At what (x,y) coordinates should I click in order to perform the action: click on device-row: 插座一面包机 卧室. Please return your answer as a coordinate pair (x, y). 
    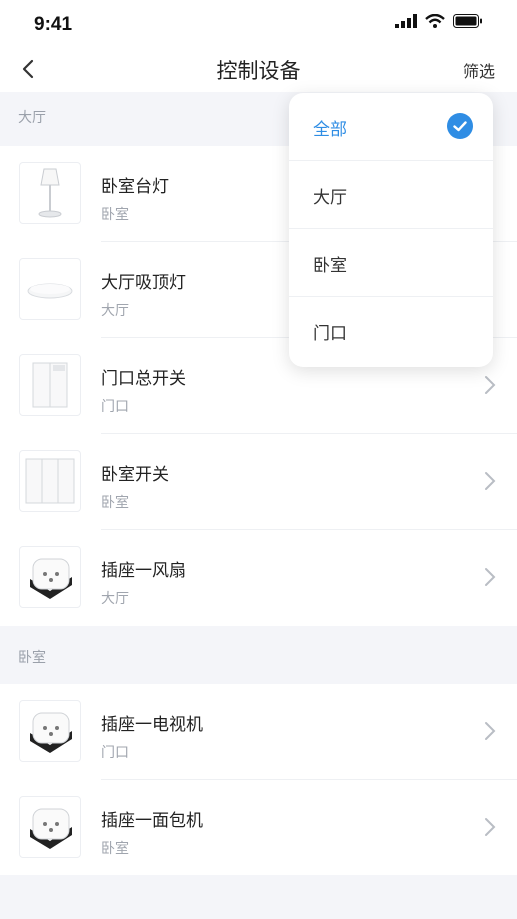
    Looking at the image, I should click on (258, 828).